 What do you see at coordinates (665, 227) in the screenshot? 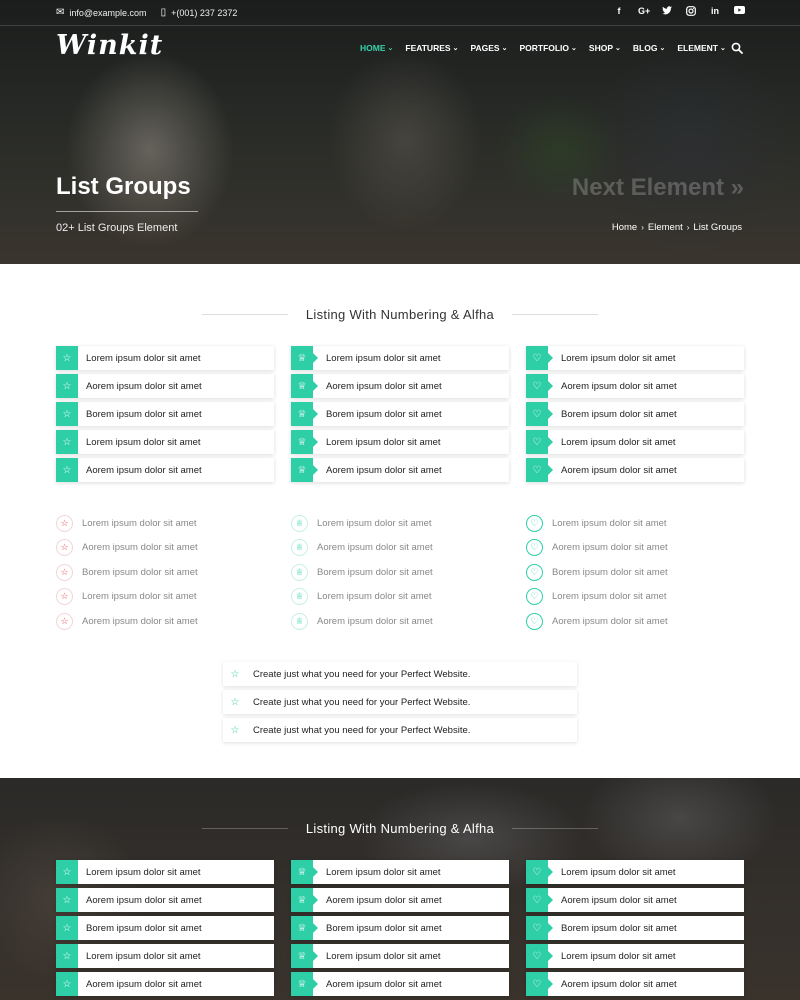
I see `breadcrumb-element: Element` at bounding box center [665, 227].